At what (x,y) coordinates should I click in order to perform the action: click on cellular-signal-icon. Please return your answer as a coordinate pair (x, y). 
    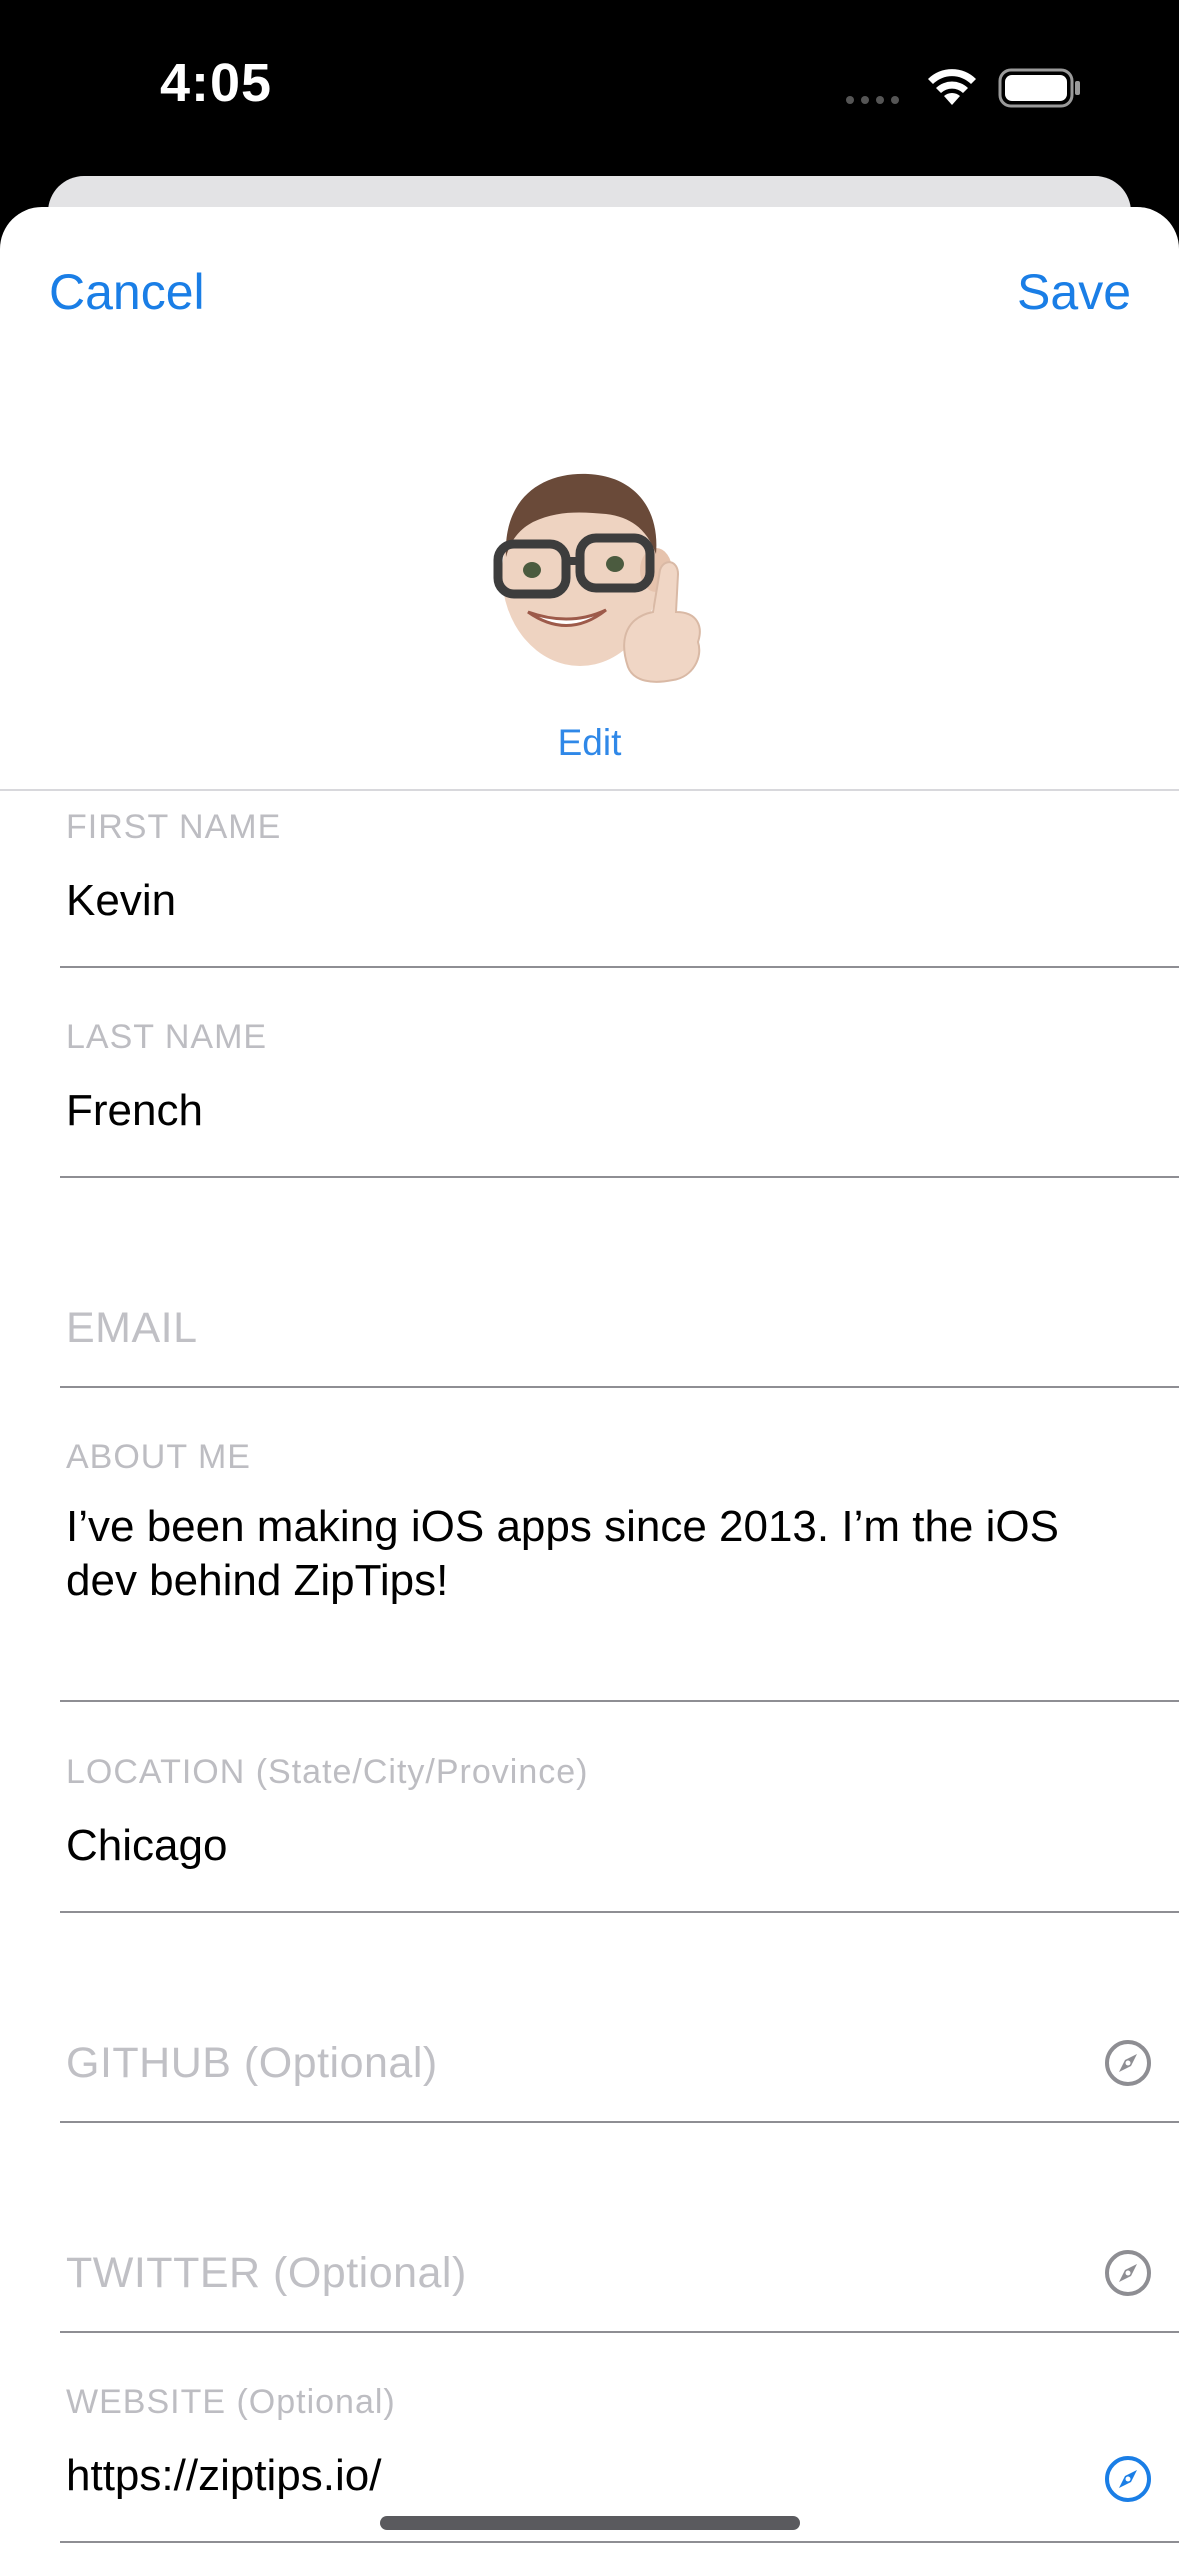
    Looking at the image, I should click on (872, 100).